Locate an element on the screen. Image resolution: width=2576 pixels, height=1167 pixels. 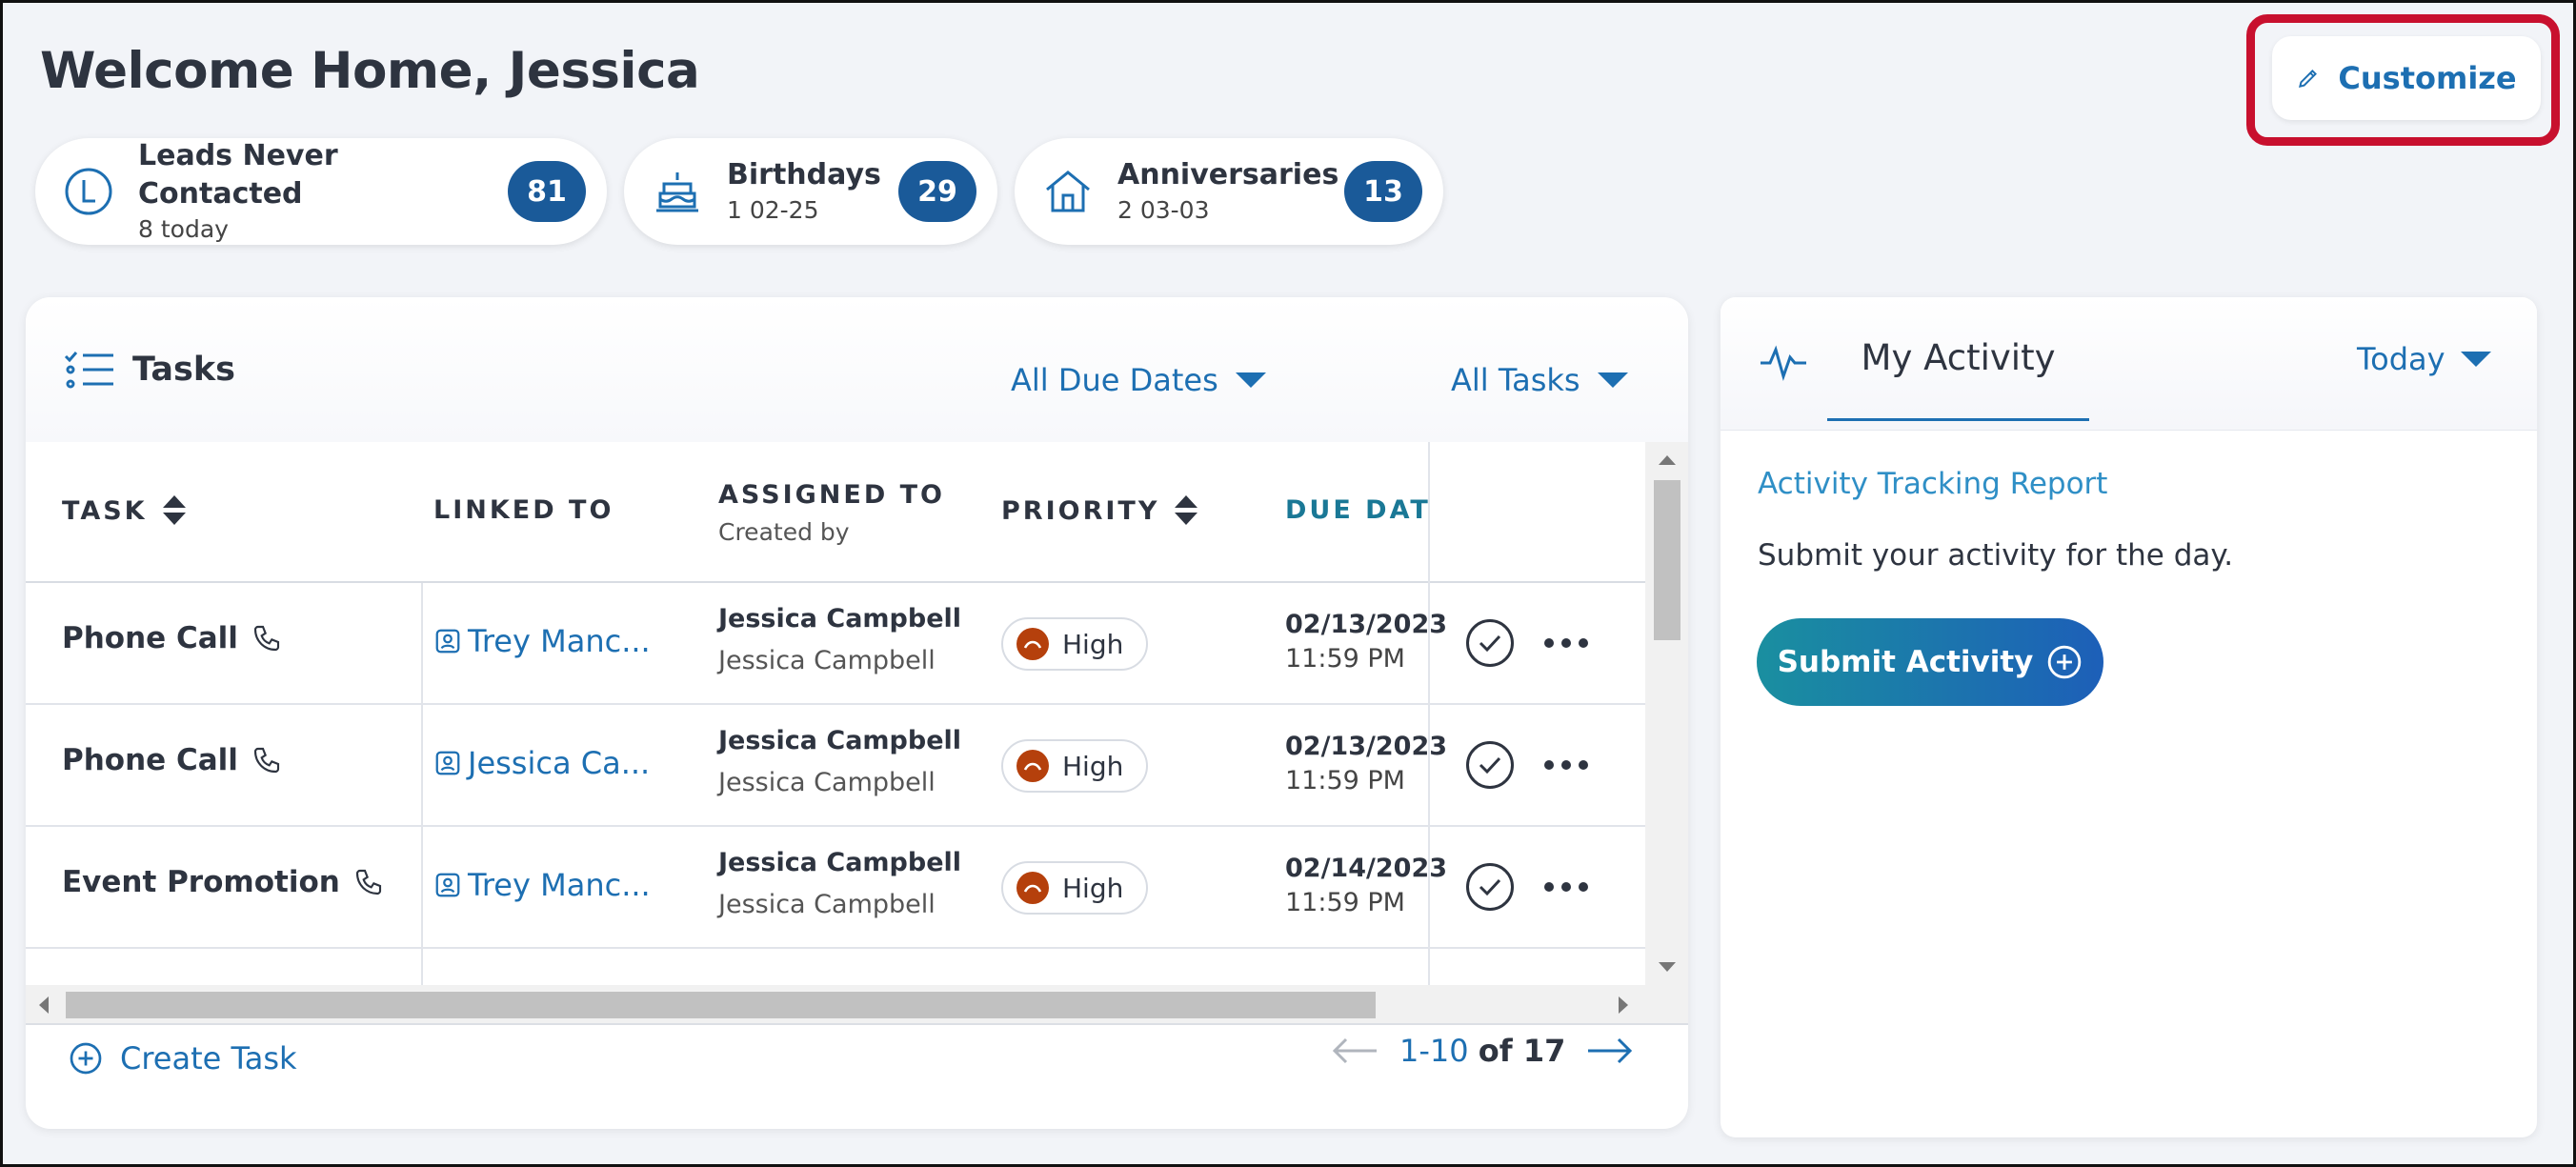
plus-circle-icon is located at coordinates (86, 1058).